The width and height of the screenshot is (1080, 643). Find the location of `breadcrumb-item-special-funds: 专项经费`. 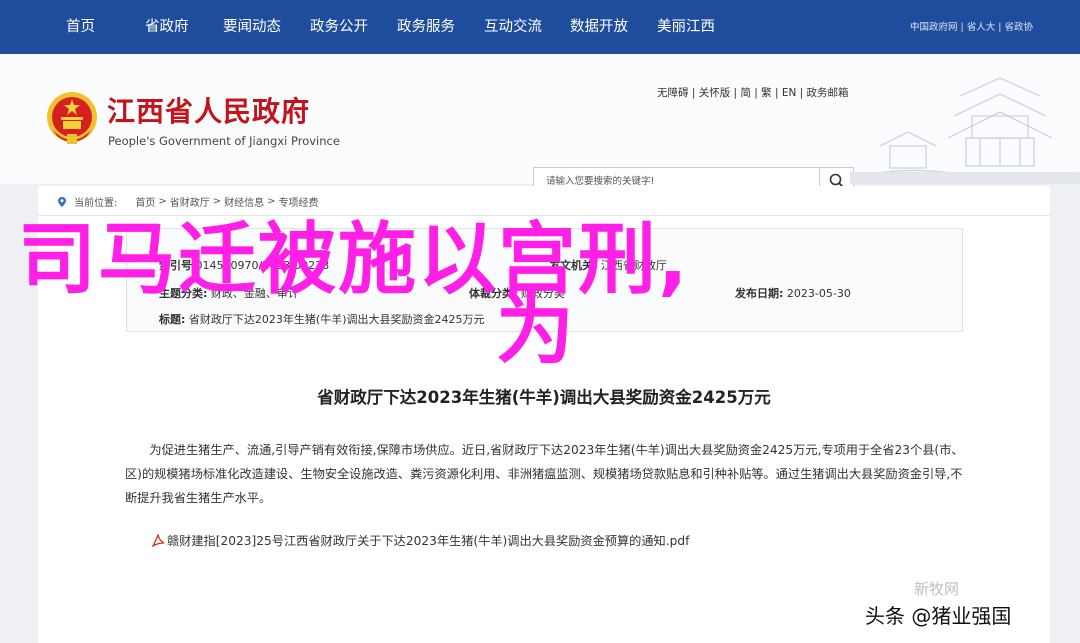

breadcrumb-item-special-funds: 专项经费 is located at coordinates (299, 201).